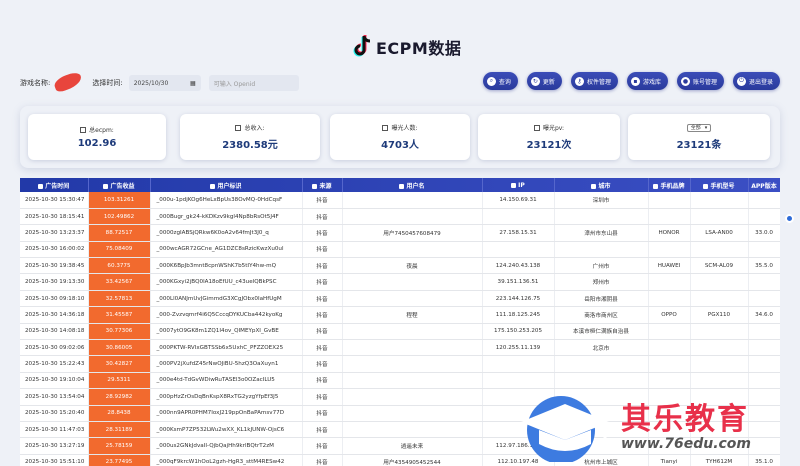 The height and width of the screenshot is (466, 800). What do you see at coordinates (518, 364) in the screenshot?
I see `cell-ip` at bounding box center [518, 364].